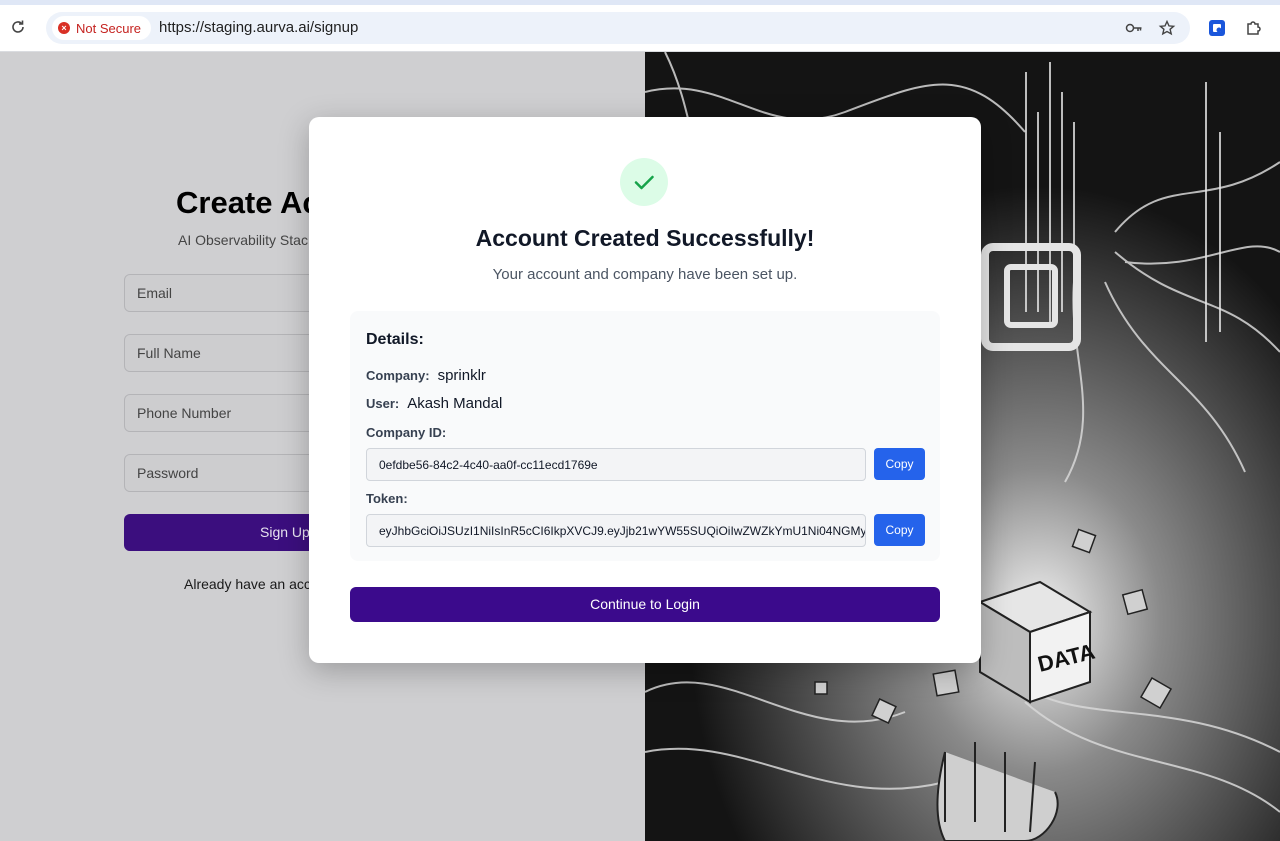 This screenshot has height=841, width=1280. I want to click on extension-badge-icon, so click(1217, 28).